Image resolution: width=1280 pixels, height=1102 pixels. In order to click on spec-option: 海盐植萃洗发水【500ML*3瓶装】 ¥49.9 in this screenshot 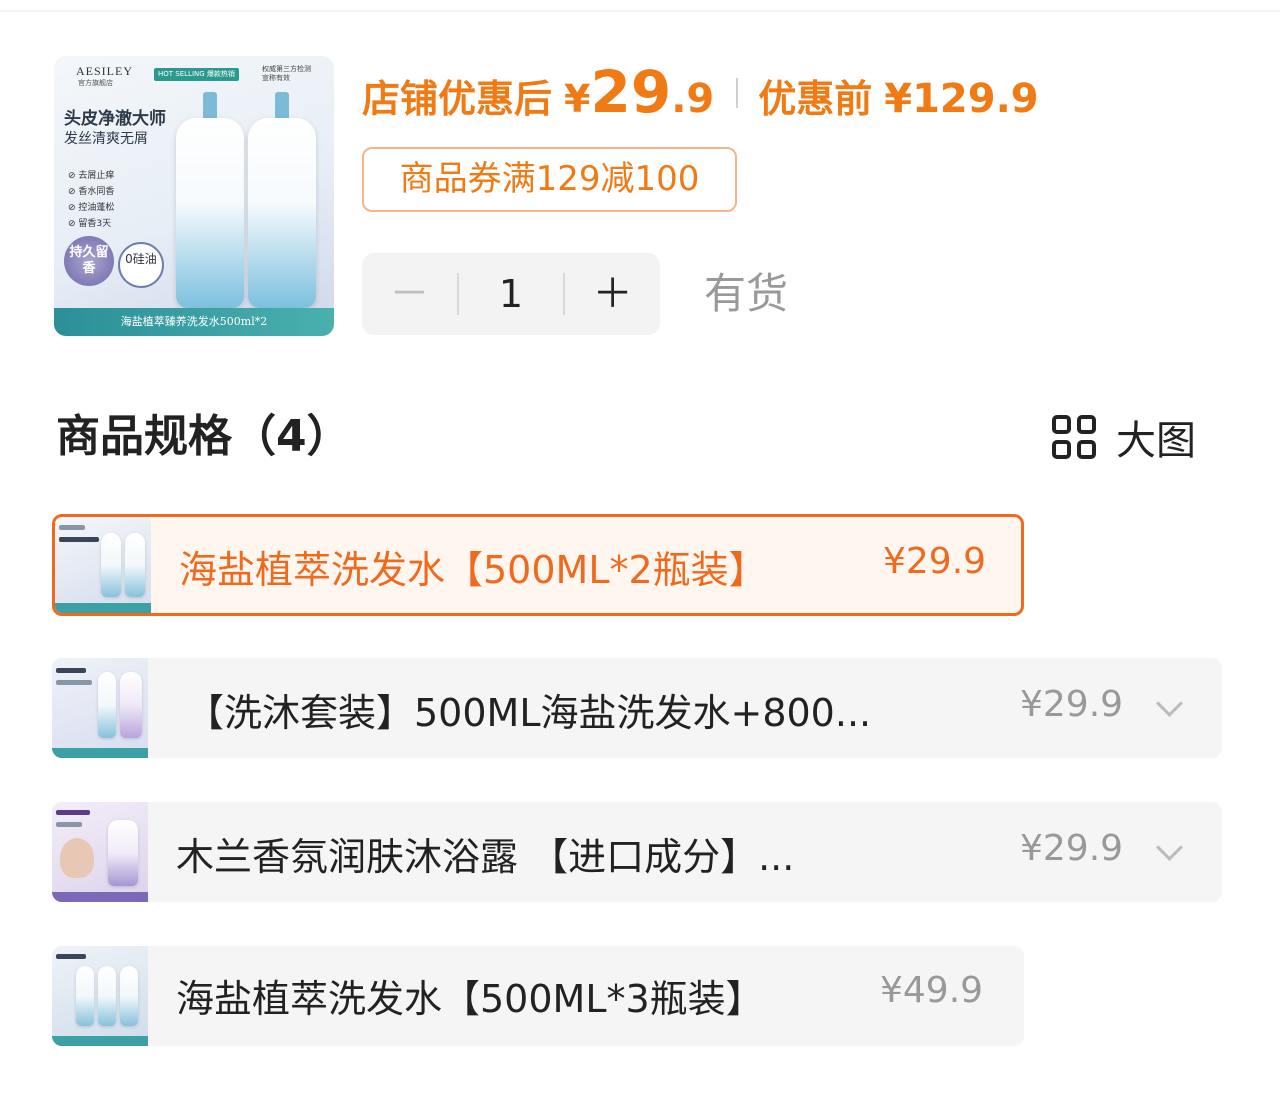, I will do `click(538, 996)`.